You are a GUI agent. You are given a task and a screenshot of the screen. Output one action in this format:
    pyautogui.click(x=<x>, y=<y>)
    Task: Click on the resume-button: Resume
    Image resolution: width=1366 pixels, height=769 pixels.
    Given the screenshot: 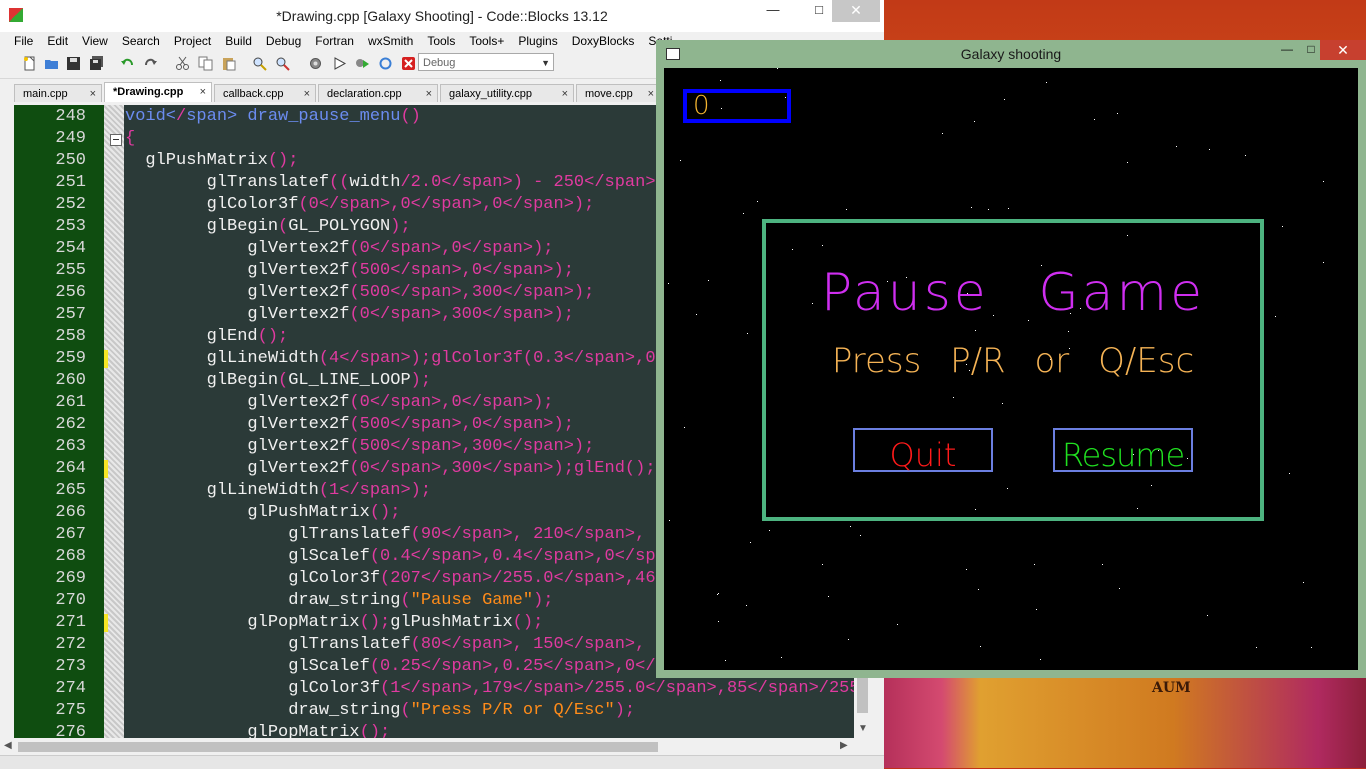 What is the action you would take?
    pyautogui.click(x=1123, y=451)
    